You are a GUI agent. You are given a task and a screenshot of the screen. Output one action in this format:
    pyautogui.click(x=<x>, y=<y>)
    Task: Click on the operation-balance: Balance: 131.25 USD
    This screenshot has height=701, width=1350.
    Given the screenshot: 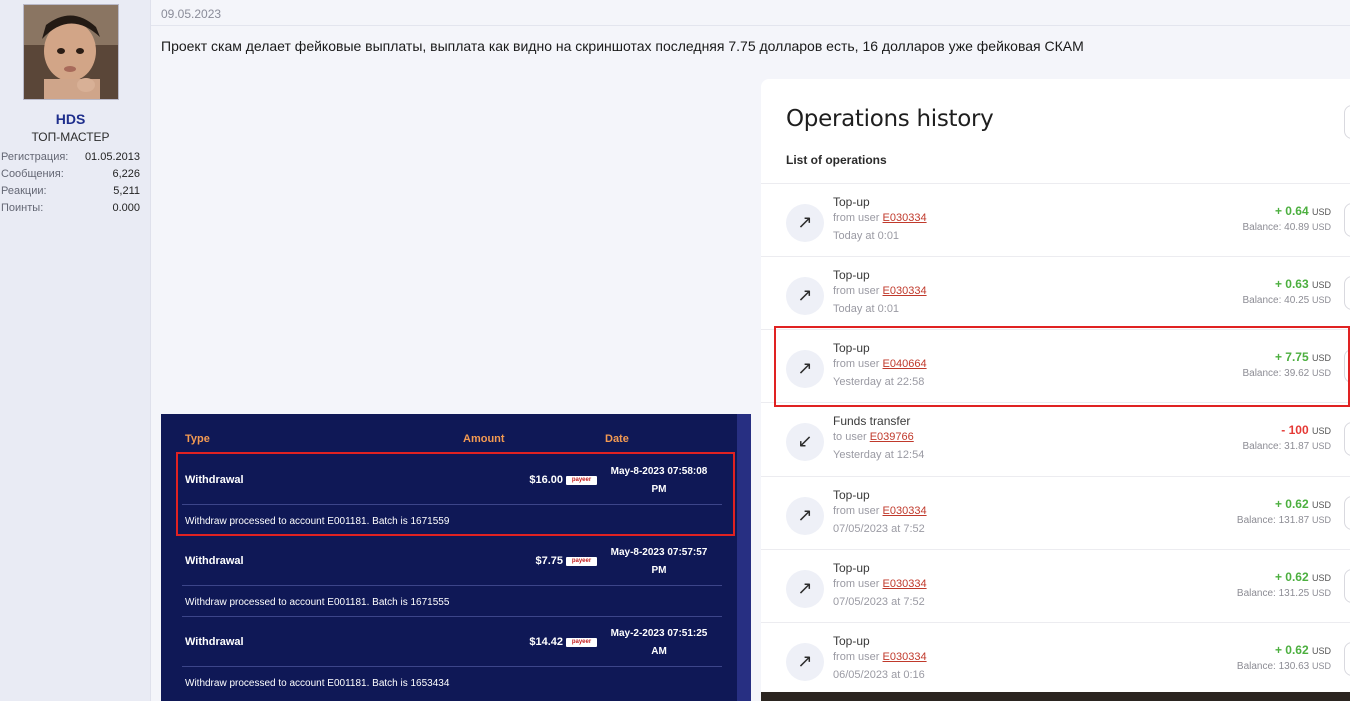 What is the action you would take?
    pyautogui.click(x=1284, y=593)
    